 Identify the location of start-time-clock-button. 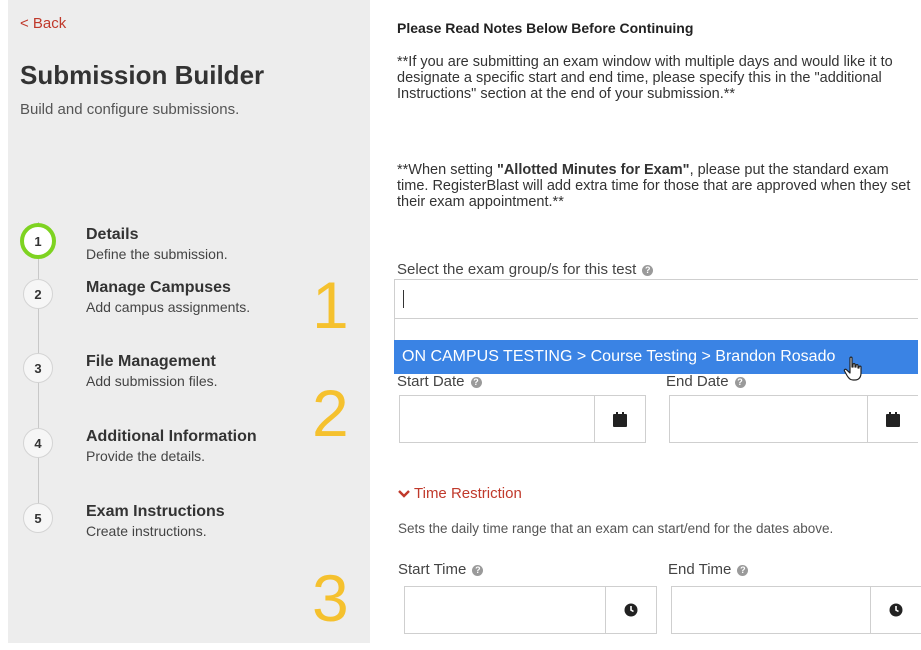
(630, 610).